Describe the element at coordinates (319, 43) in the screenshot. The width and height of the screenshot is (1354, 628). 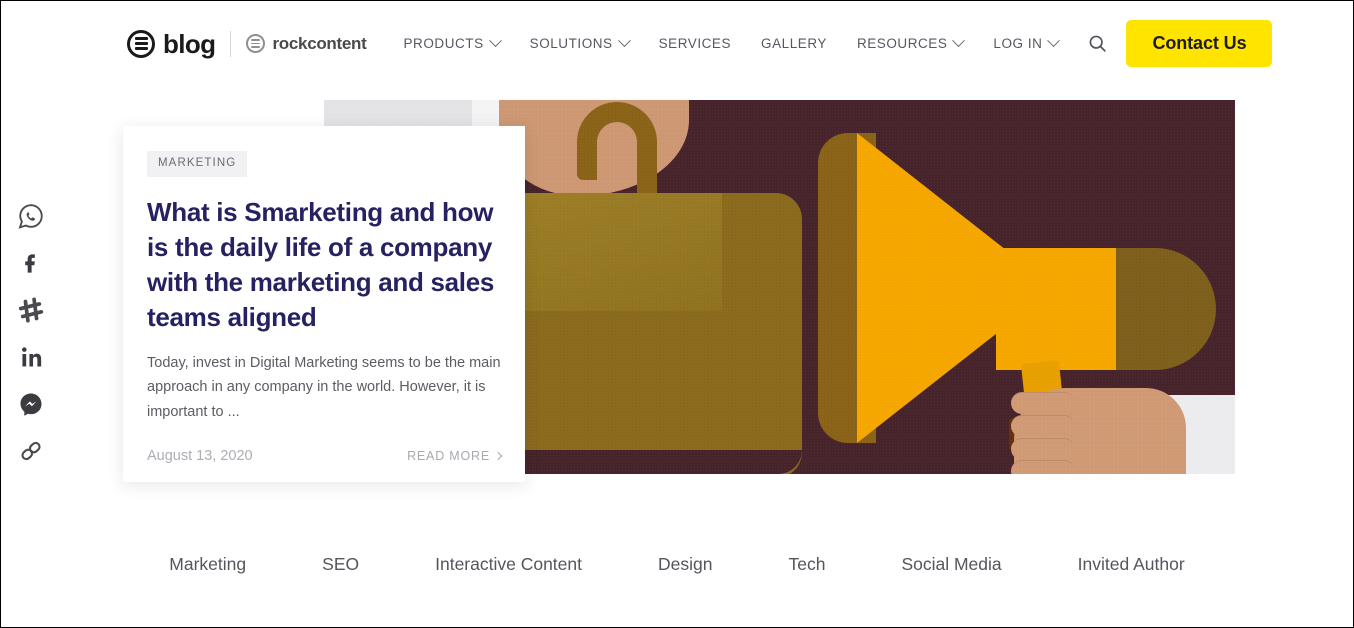
I see `rockcontent-logo-text: rockcontent` at that location.